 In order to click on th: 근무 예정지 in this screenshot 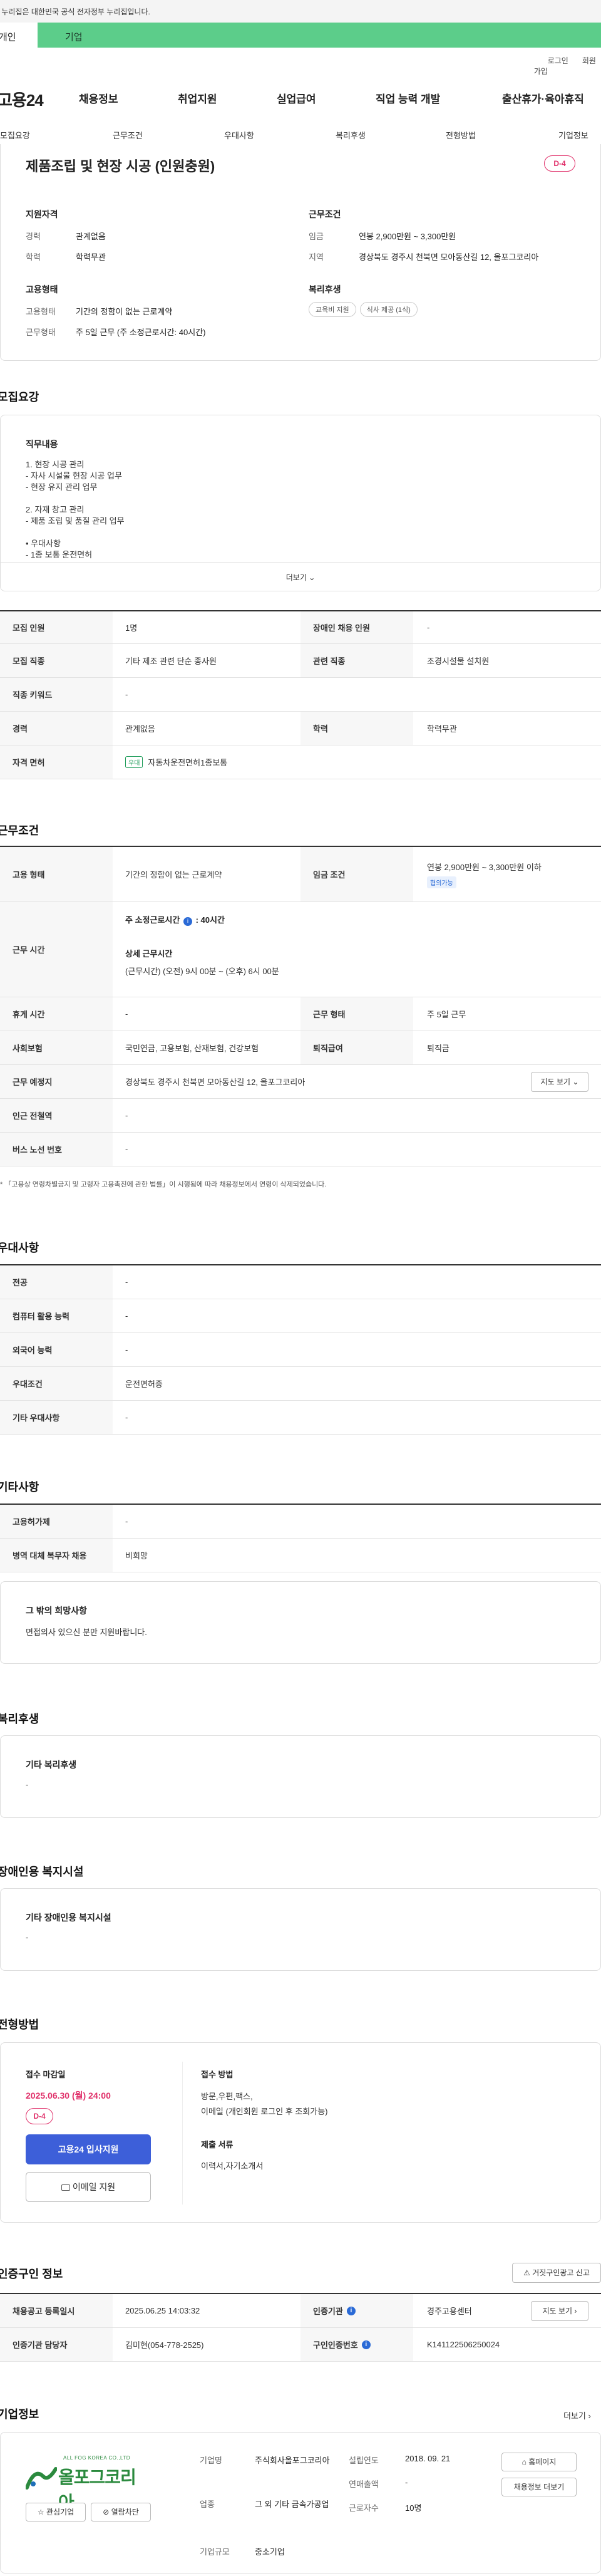, I will do `click(56, 1081)`.